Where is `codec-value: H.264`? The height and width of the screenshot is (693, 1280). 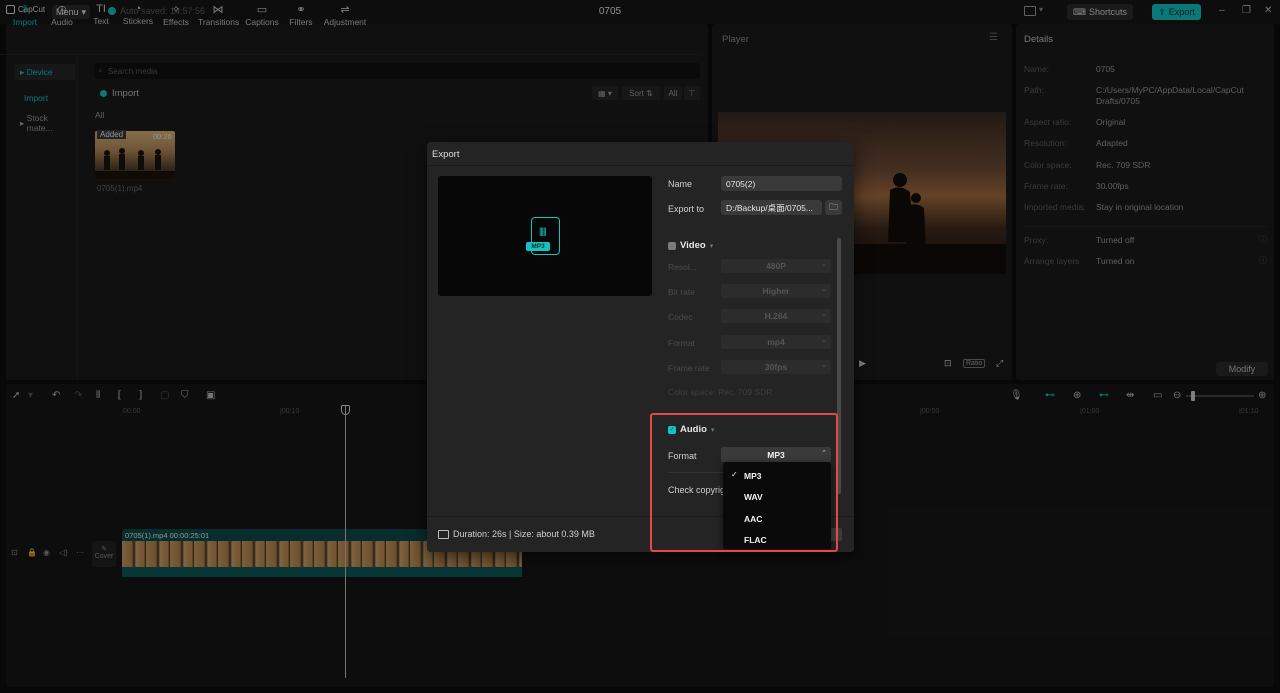
codec-value: H.264 is located at coordinates (776, 316).